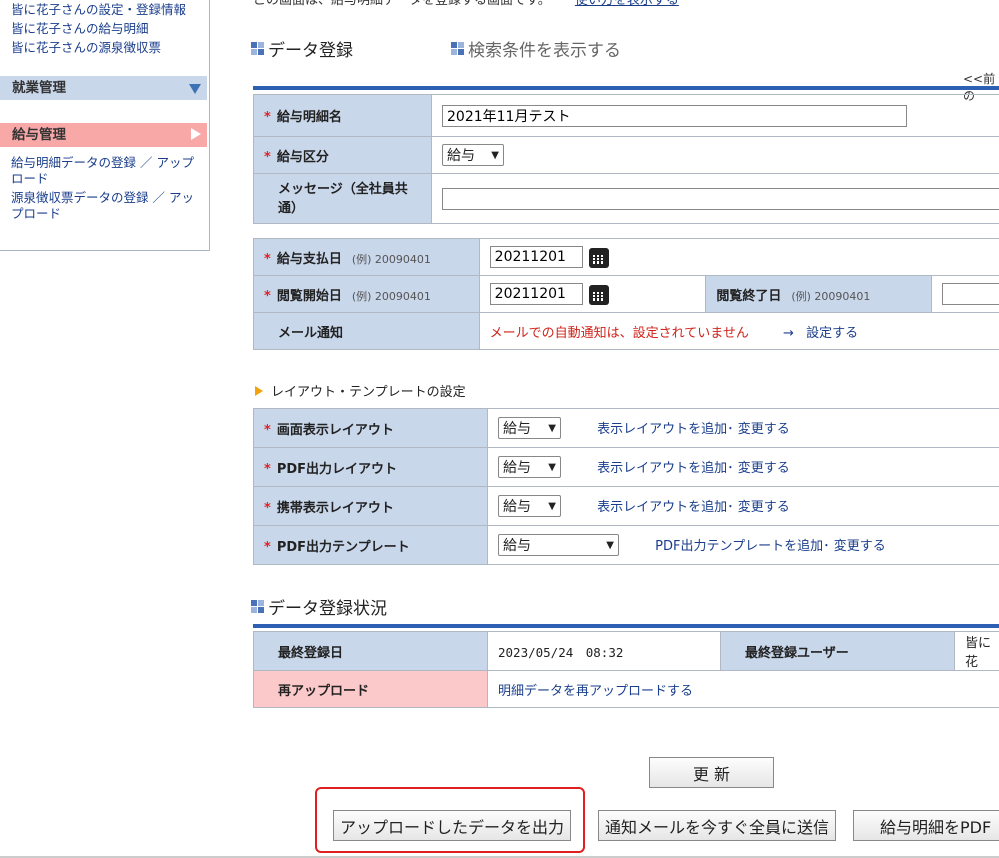 The height and width of the screenshot is (858, 999). Describe the element at coordinates (627, 4) in the screenshot. I see `how-to-link: 使い方を表示する` at that location.